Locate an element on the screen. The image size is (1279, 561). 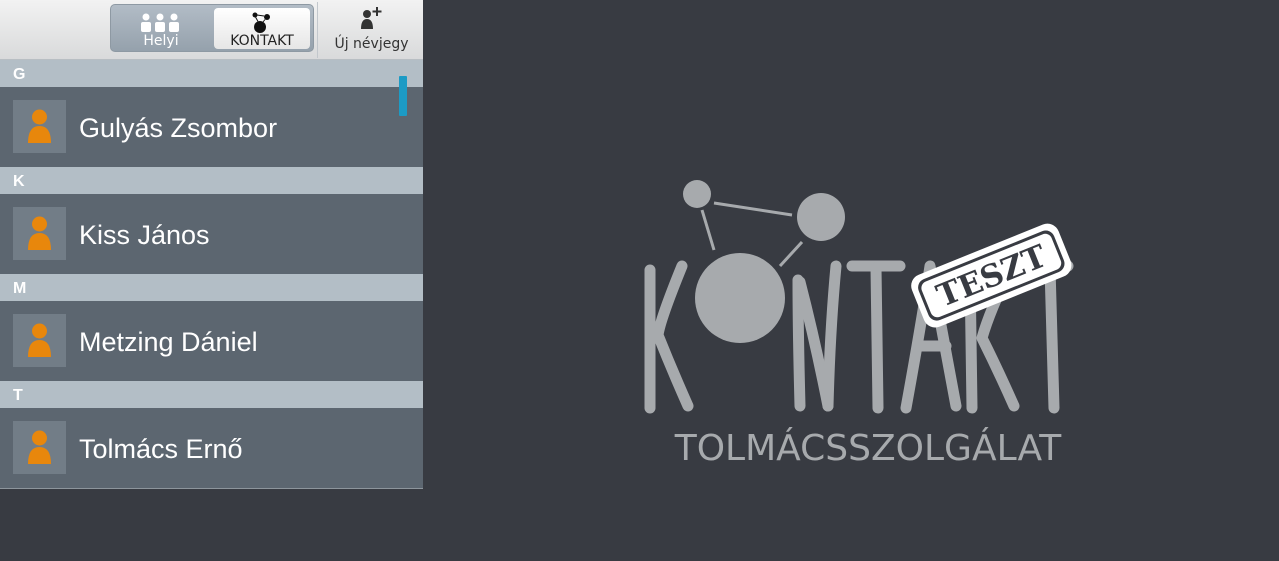
logo-tagline: TOLMÁCSSZOLGÁLAT is located at coordinates (868, 448).